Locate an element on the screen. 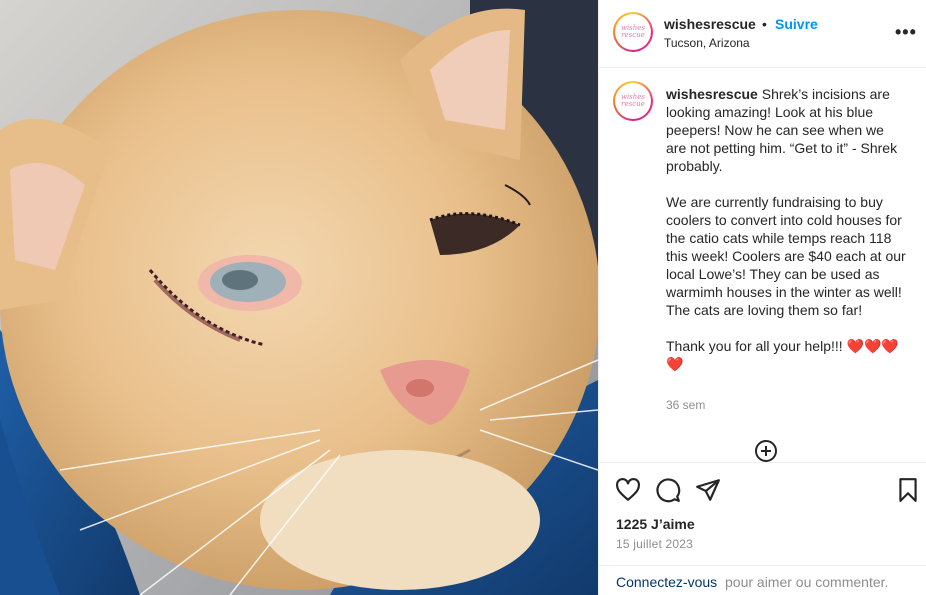  login-link: Connectez-vous is located at coordinates (666, 582).